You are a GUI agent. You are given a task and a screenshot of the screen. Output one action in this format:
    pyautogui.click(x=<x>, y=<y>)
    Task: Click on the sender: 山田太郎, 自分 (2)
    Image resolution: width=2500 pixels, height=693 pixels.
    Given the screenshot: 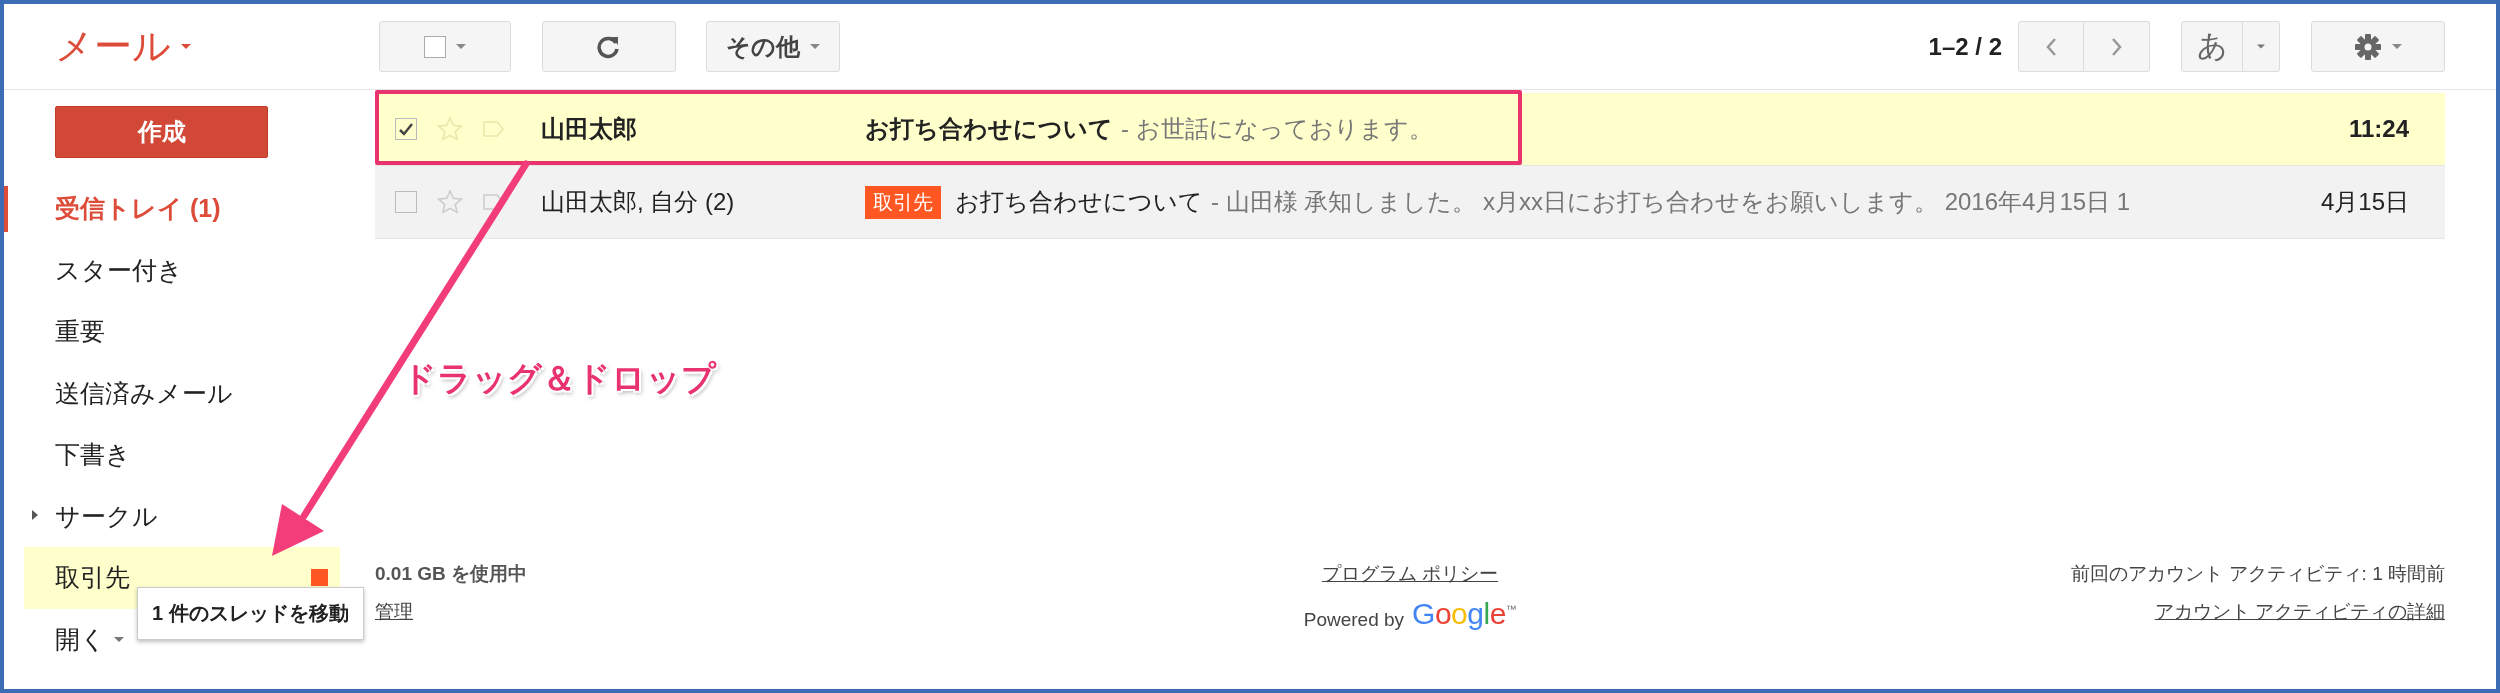 What is the action you would take?
    pyautogui.click(x=638, y=202)
    